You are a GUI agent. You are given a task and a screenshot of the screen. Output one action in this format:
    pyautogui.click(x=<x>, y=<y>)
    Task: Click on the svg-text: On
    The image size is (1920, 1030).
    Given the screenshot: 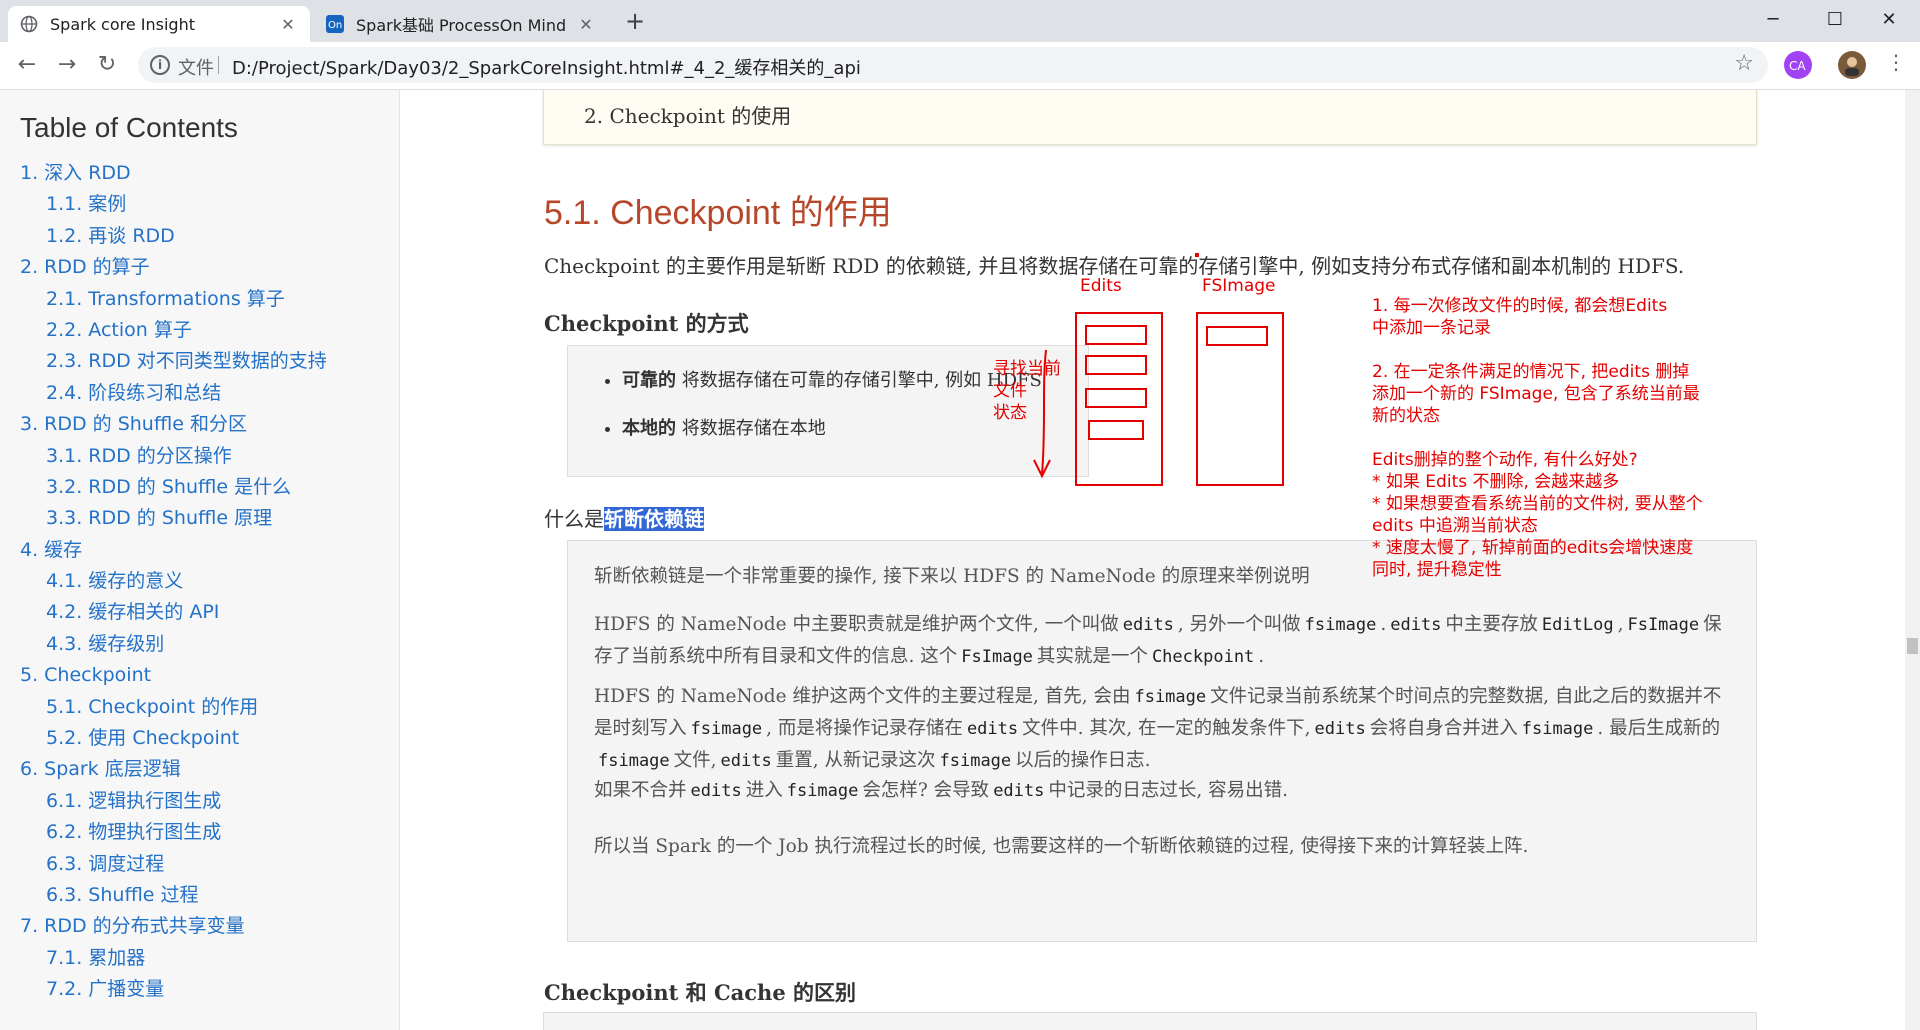 What is the action you would take?
    pyautogui.click(x=335, y=25)
    